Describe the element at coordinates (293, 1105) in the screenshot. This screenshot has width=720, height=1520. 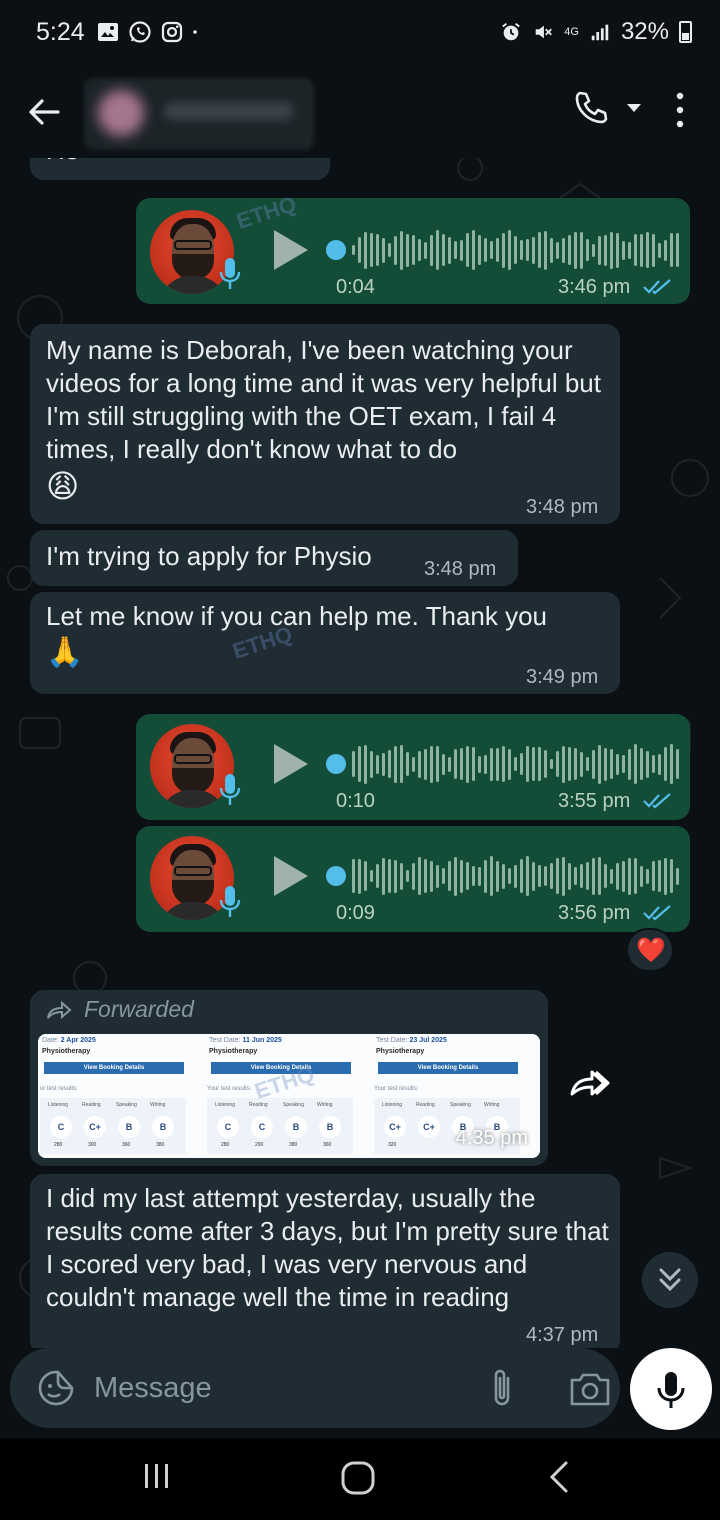
I see `skill-label: Speaking` at that location.